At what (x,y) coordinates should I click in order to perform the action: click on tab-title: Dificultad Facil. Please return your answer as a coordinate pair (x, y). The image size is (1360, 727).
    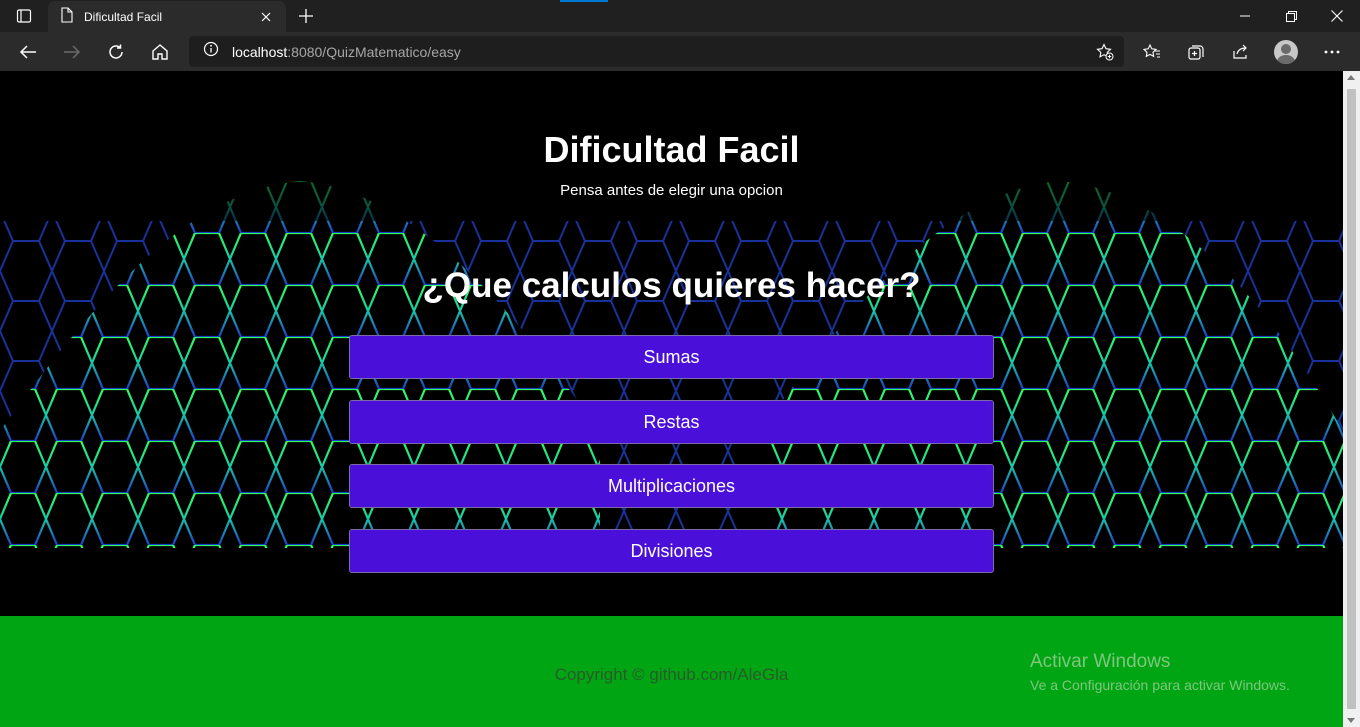
    Looking at the image, I should click on (123, 16).